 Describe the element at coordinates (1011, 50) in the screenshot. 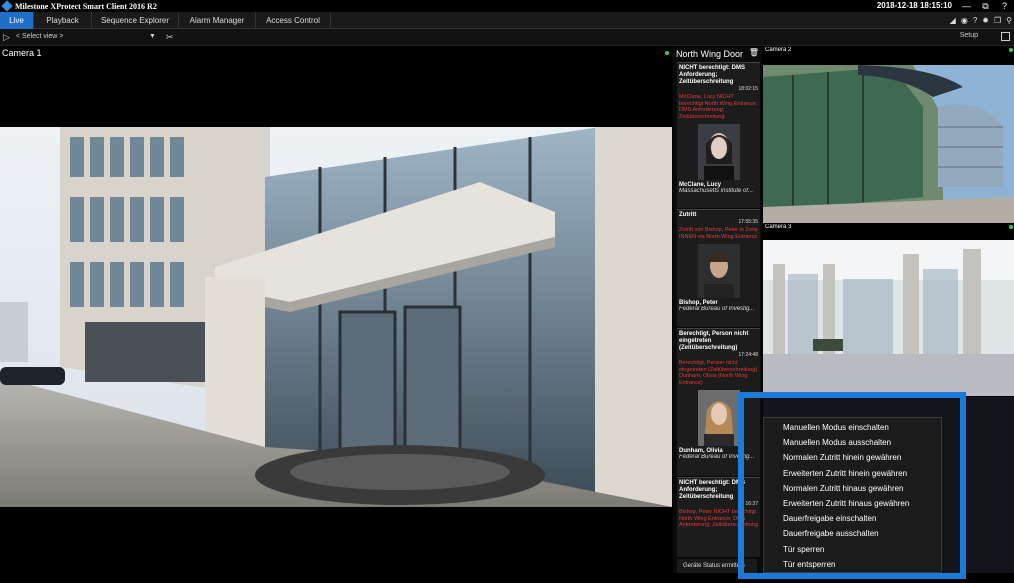

I see `camera-2-live-indicator-icon` at that location.